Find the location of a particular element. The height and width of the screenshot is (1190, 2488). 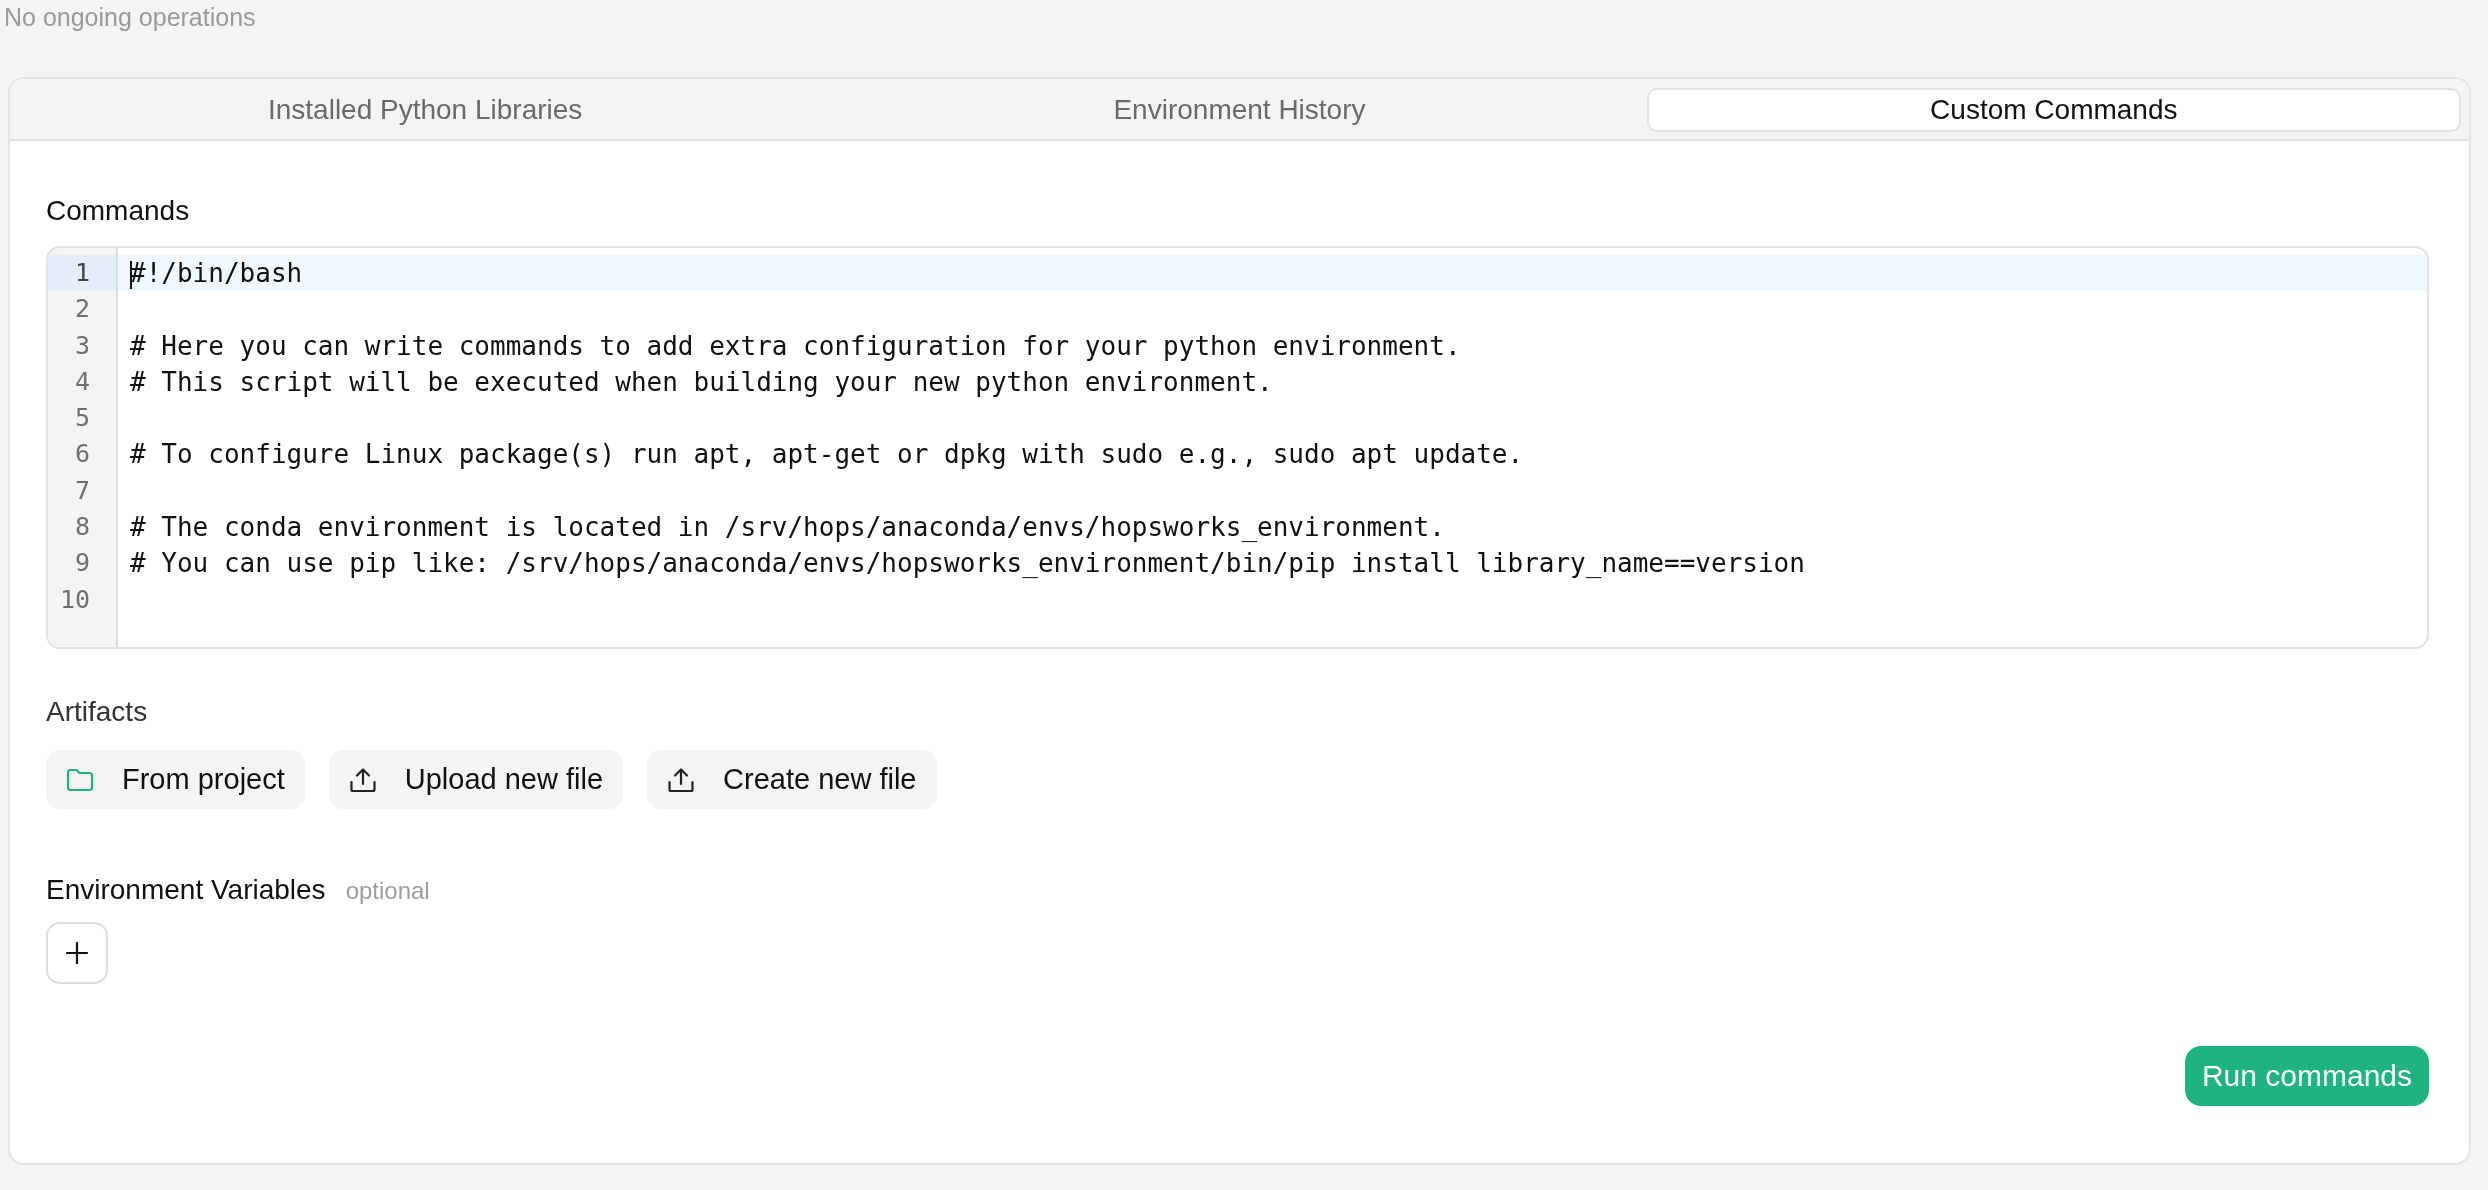

line-number: 3 is located at coordinates (82, 345).